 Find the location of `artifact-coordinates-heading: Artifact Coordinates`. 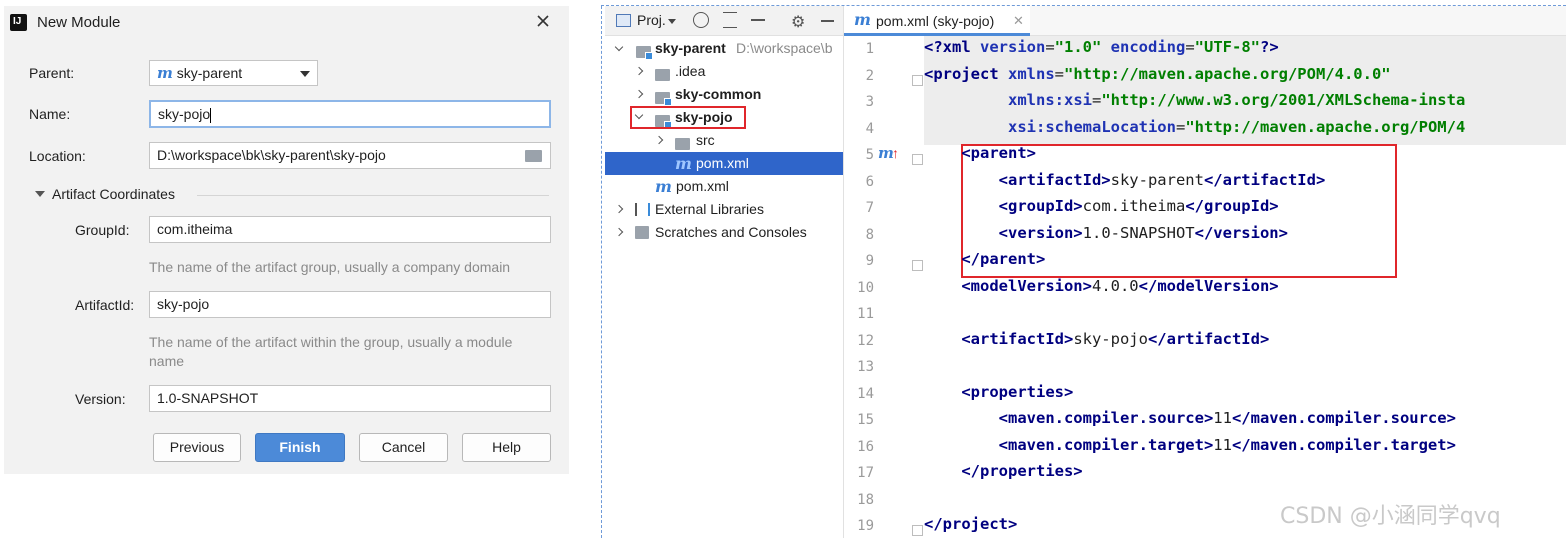

artifact-coordinates-heading: Artifact Coordinates is located at coordinates (113, 194).